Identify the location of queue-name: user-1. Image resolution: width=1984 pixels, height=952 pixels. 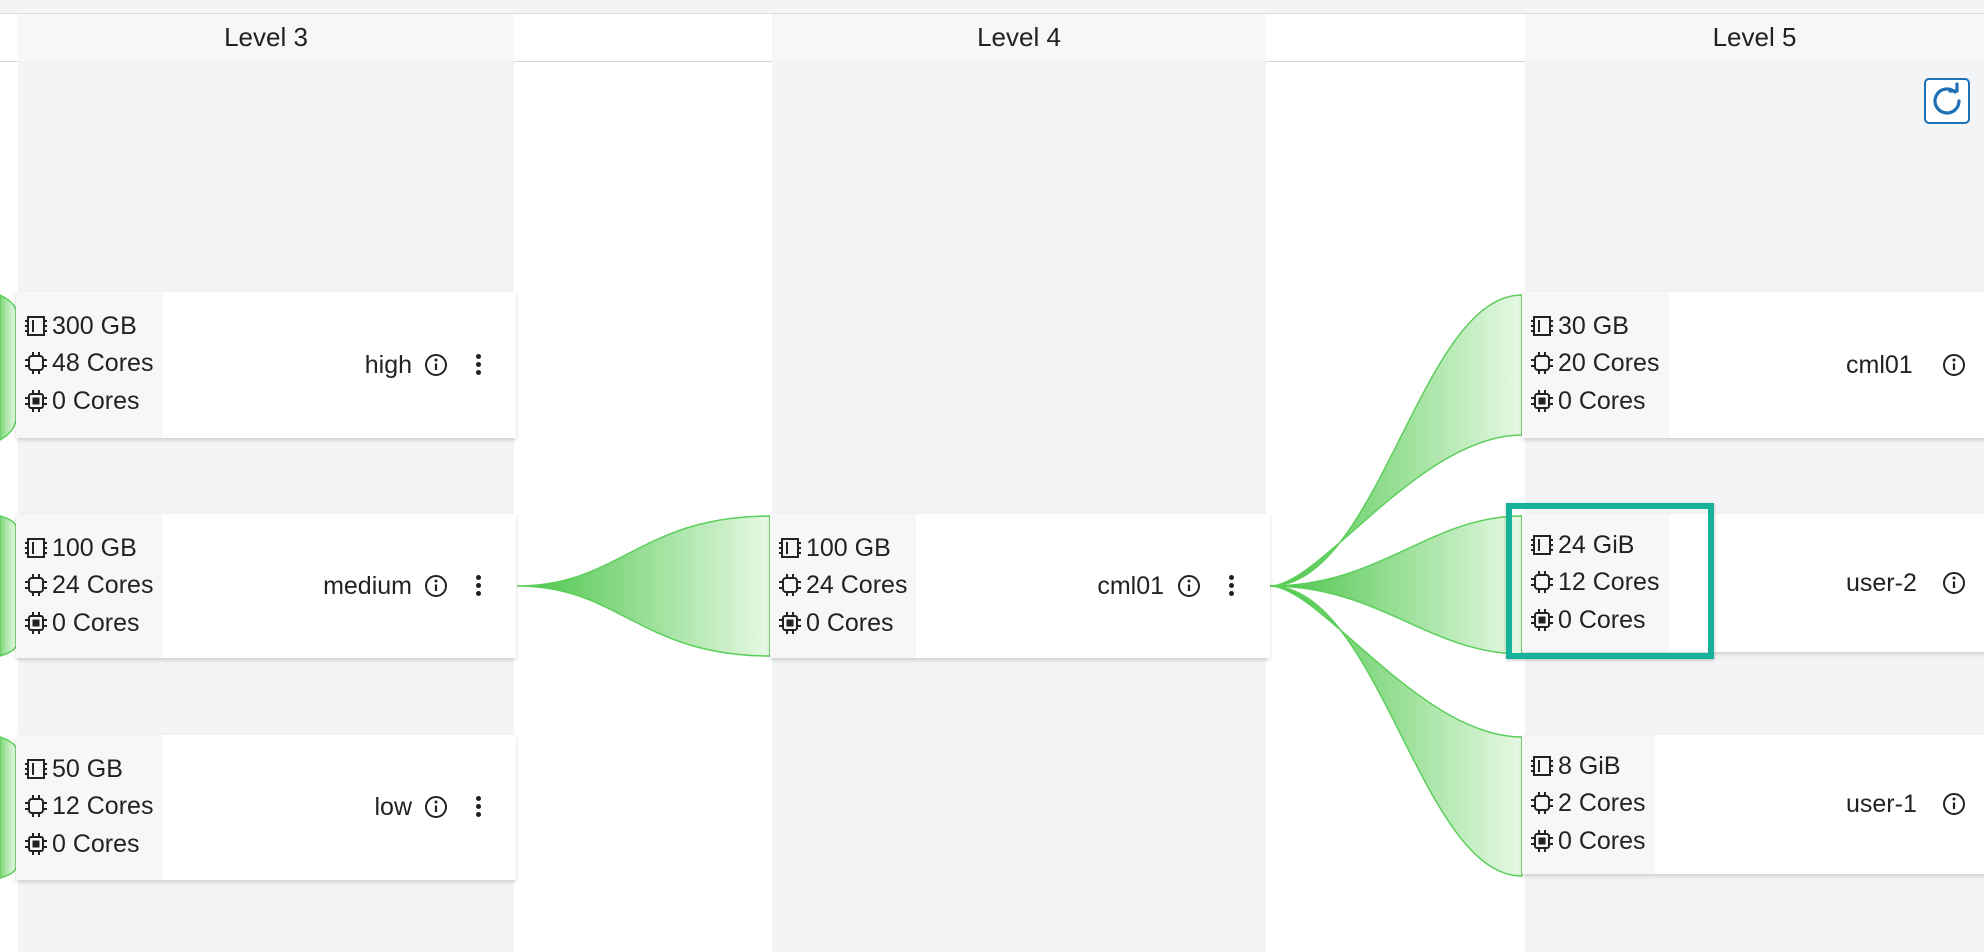
(1881, 804).